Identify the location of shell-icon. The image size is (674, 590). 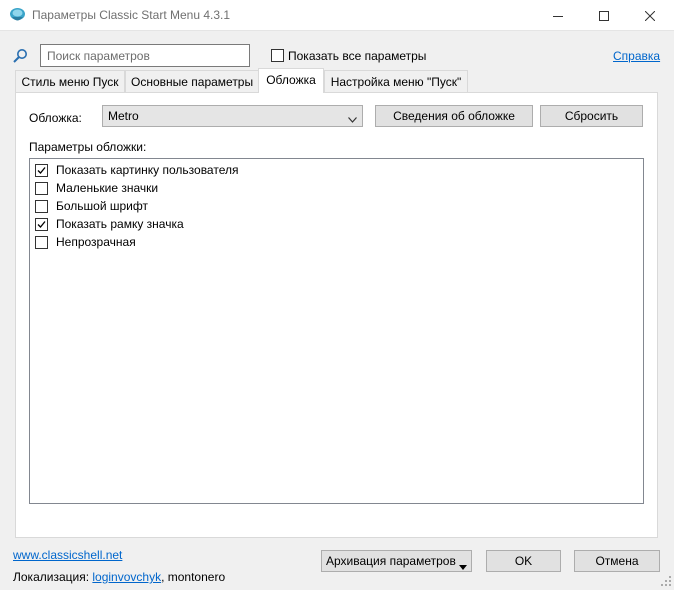
(17, 15).